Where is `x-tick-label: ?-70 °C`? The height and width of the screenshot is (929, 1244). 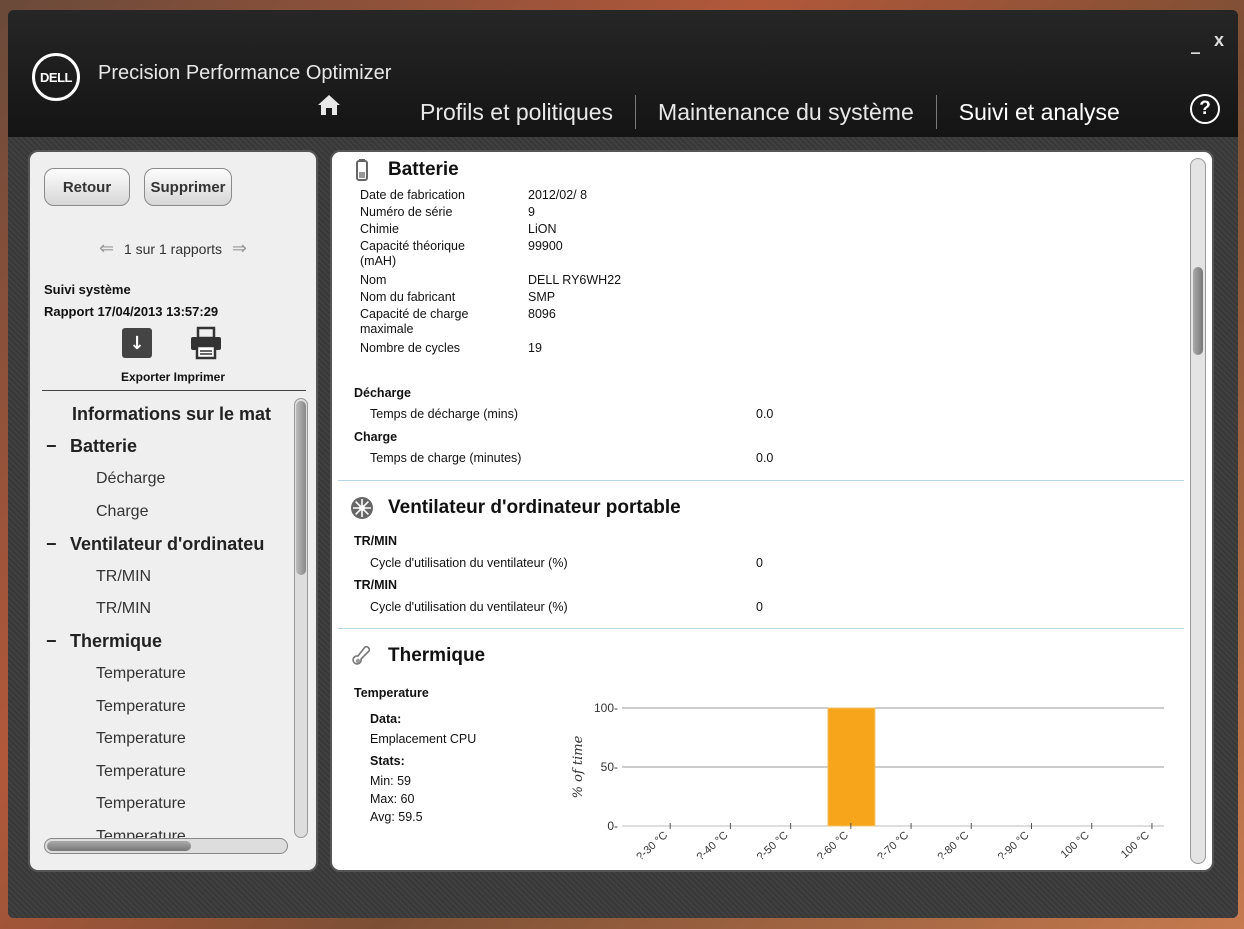 x-tick-label: ?-70 °C is located at coordinates (893, 846).